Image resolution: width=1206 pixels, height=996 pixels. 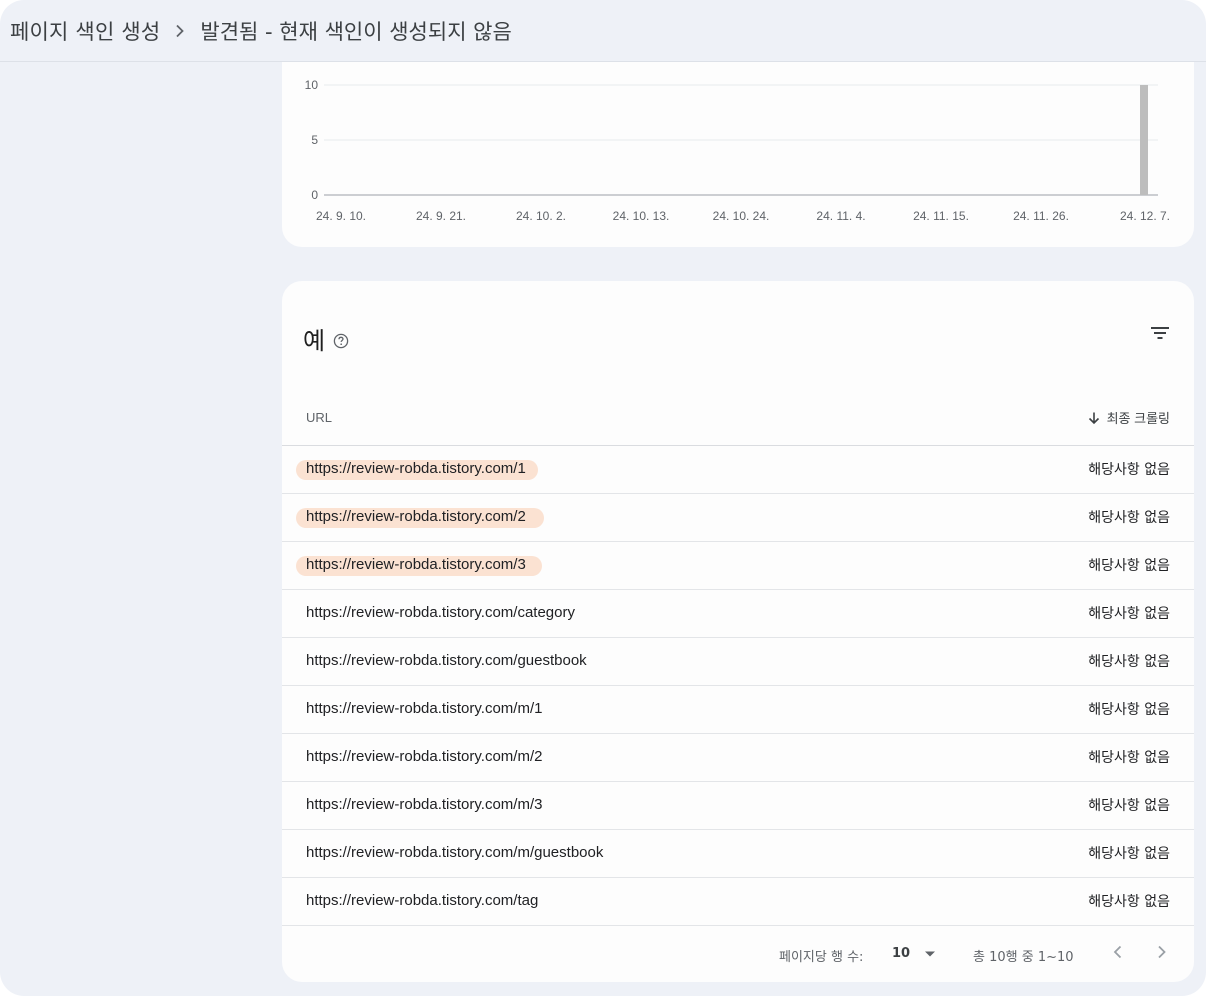 I want to click on column-header-last-crawl: 최종 크롤링, so click(x=1128, y=417).